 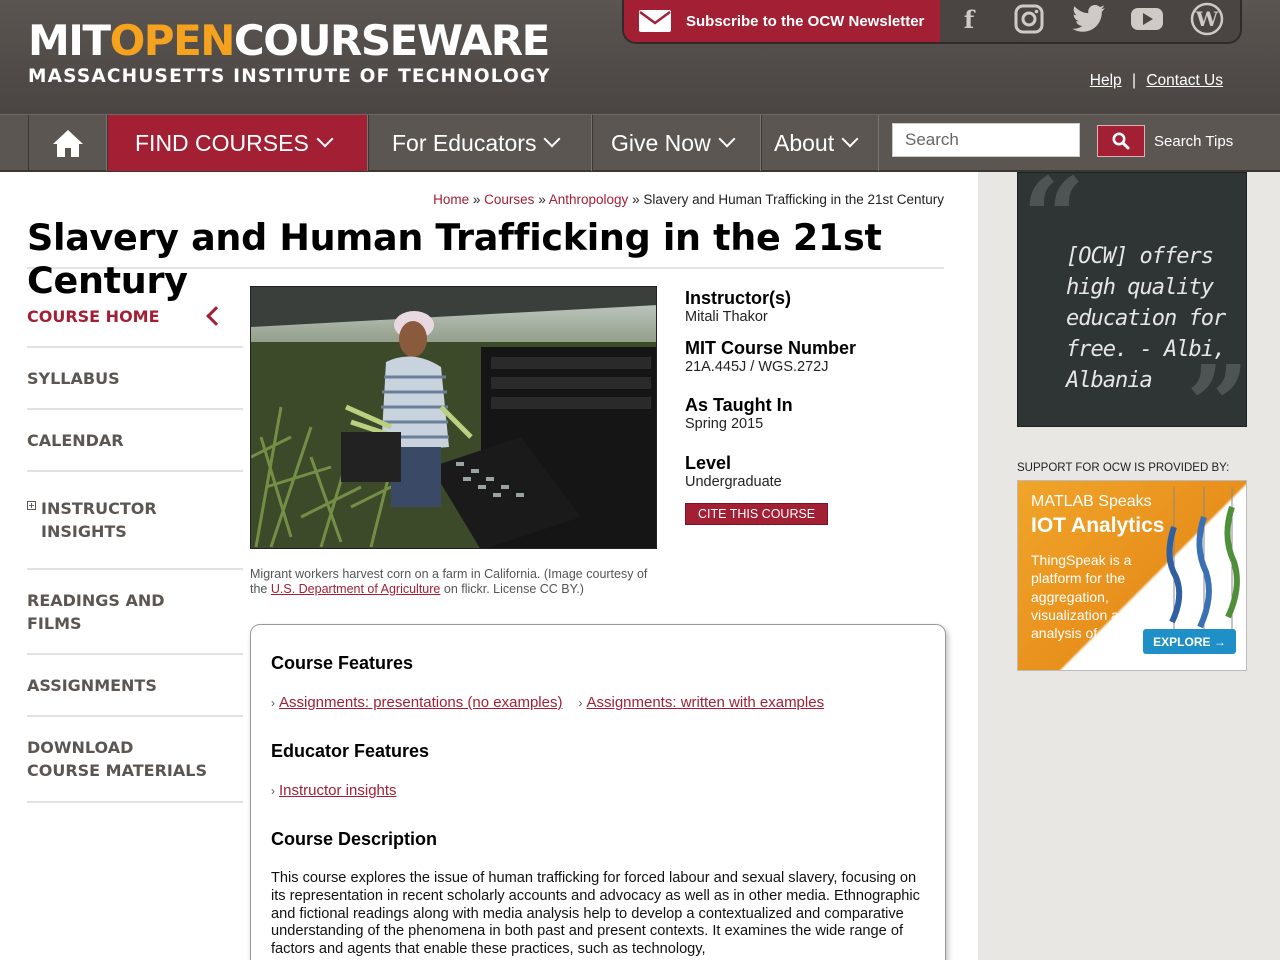 What do you see at coordinates (135, 441) in the screenshot?
I see `sidenav-calendar: CALENDAR` at bounding box center [135, 441].